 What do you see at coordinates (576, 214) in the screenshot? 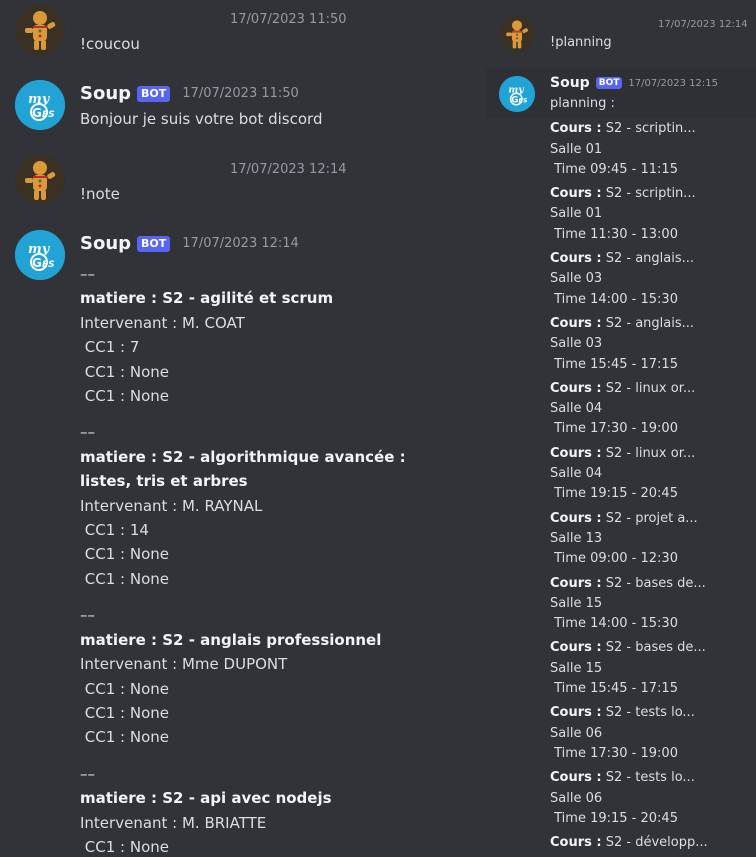
I see `room-line: Salle 01` at bounding box center [576, 214].